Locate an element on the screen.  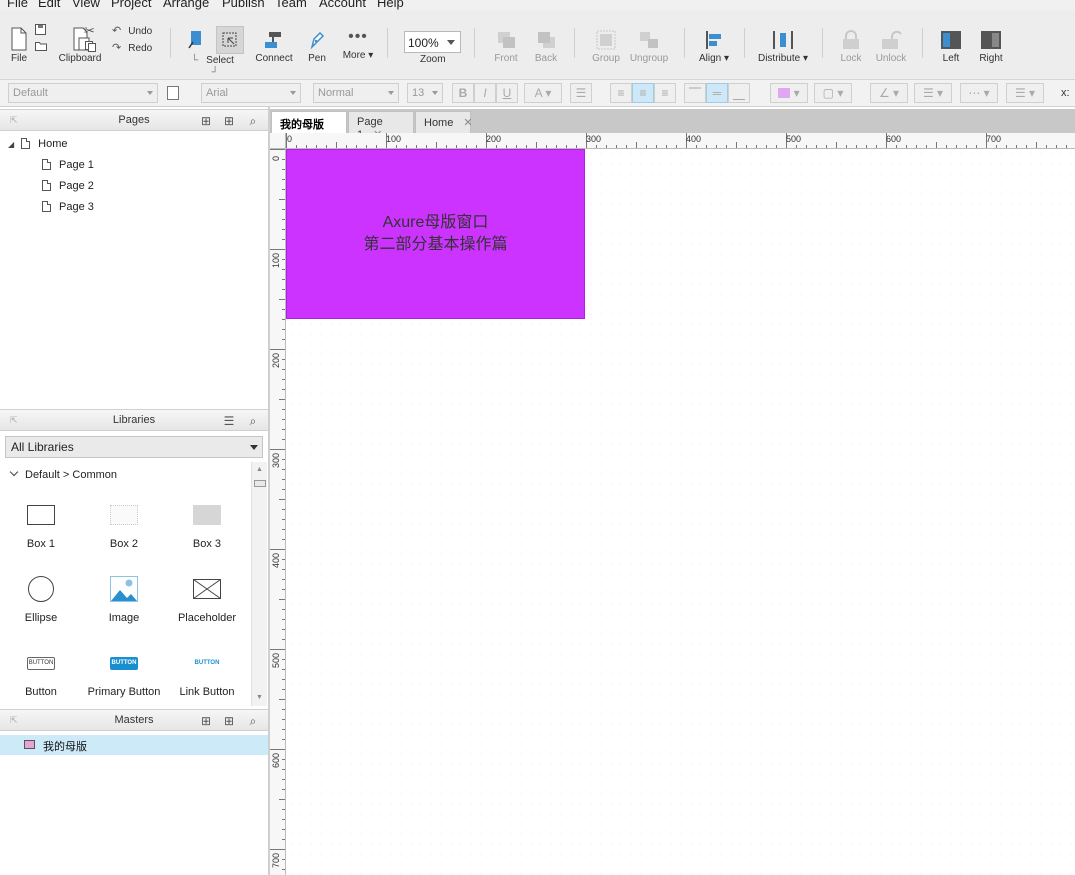
redo-icon: ↷ is located at coordinates (117, 48).